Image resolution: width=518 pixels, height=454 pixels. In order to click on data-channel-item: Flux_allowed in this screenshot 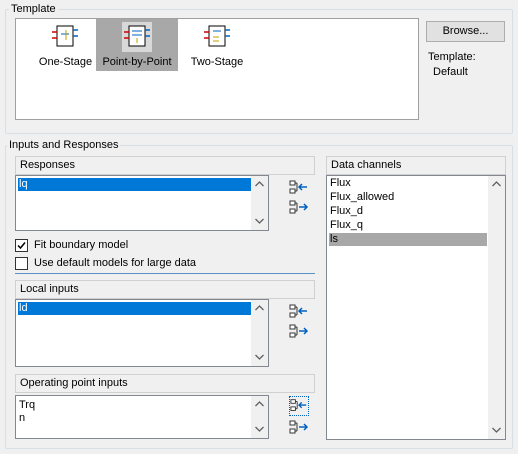, I will do `click(408, 197)`.